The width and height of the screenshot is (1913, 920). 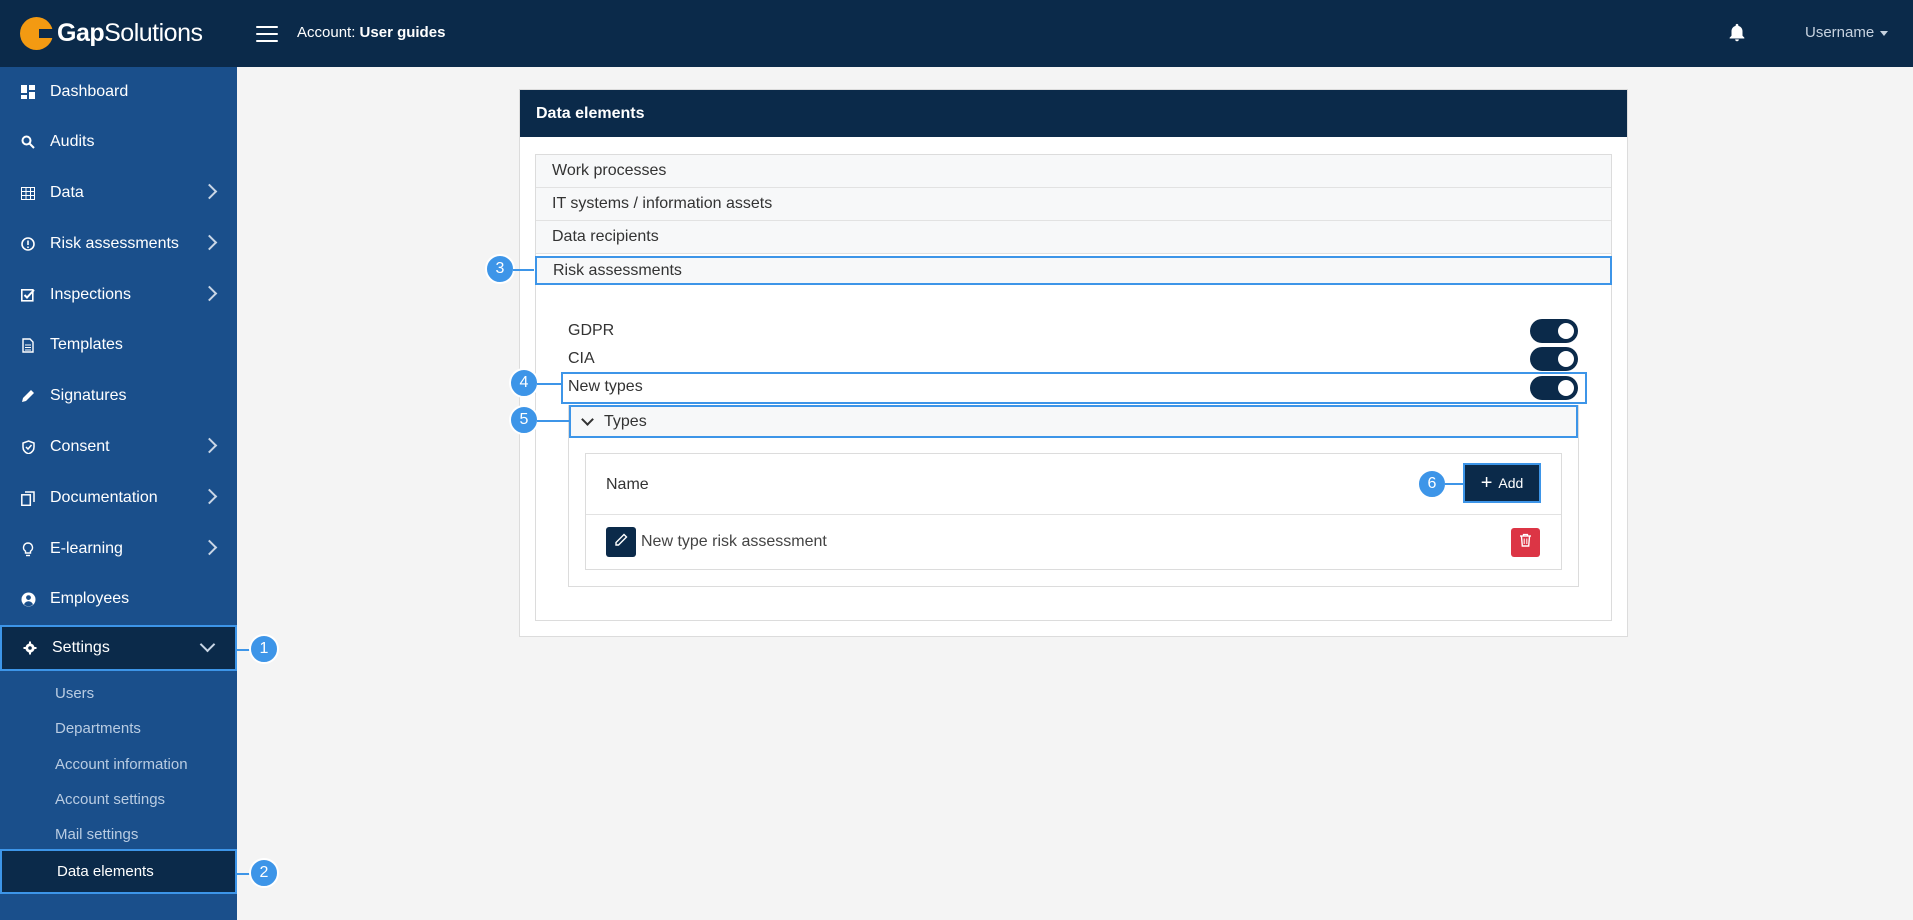 I want to click on delete-row-button, so click(x=1525, y=542).